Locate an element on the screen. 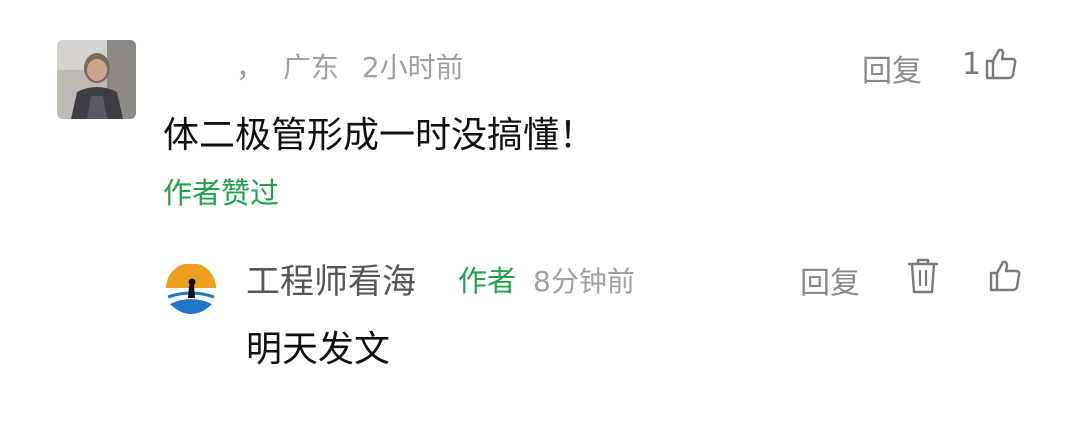 Image resolution: width=1080 pixels, height=440 pixels. author-avatar is located at coordinates (191, 292).